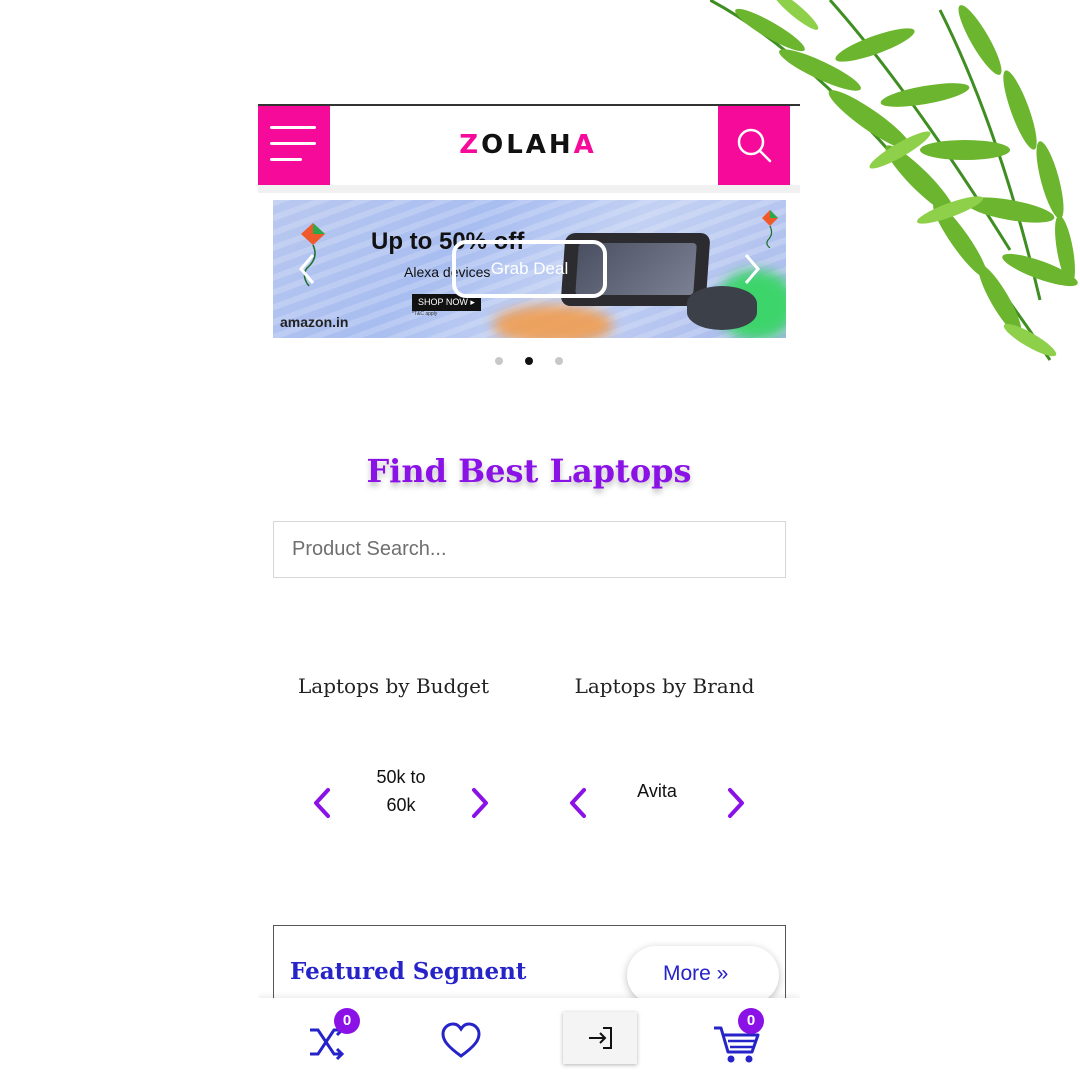  Describe the element at coordinates (735, 803) in the screenshot. I see `brand-next-button` at that location.